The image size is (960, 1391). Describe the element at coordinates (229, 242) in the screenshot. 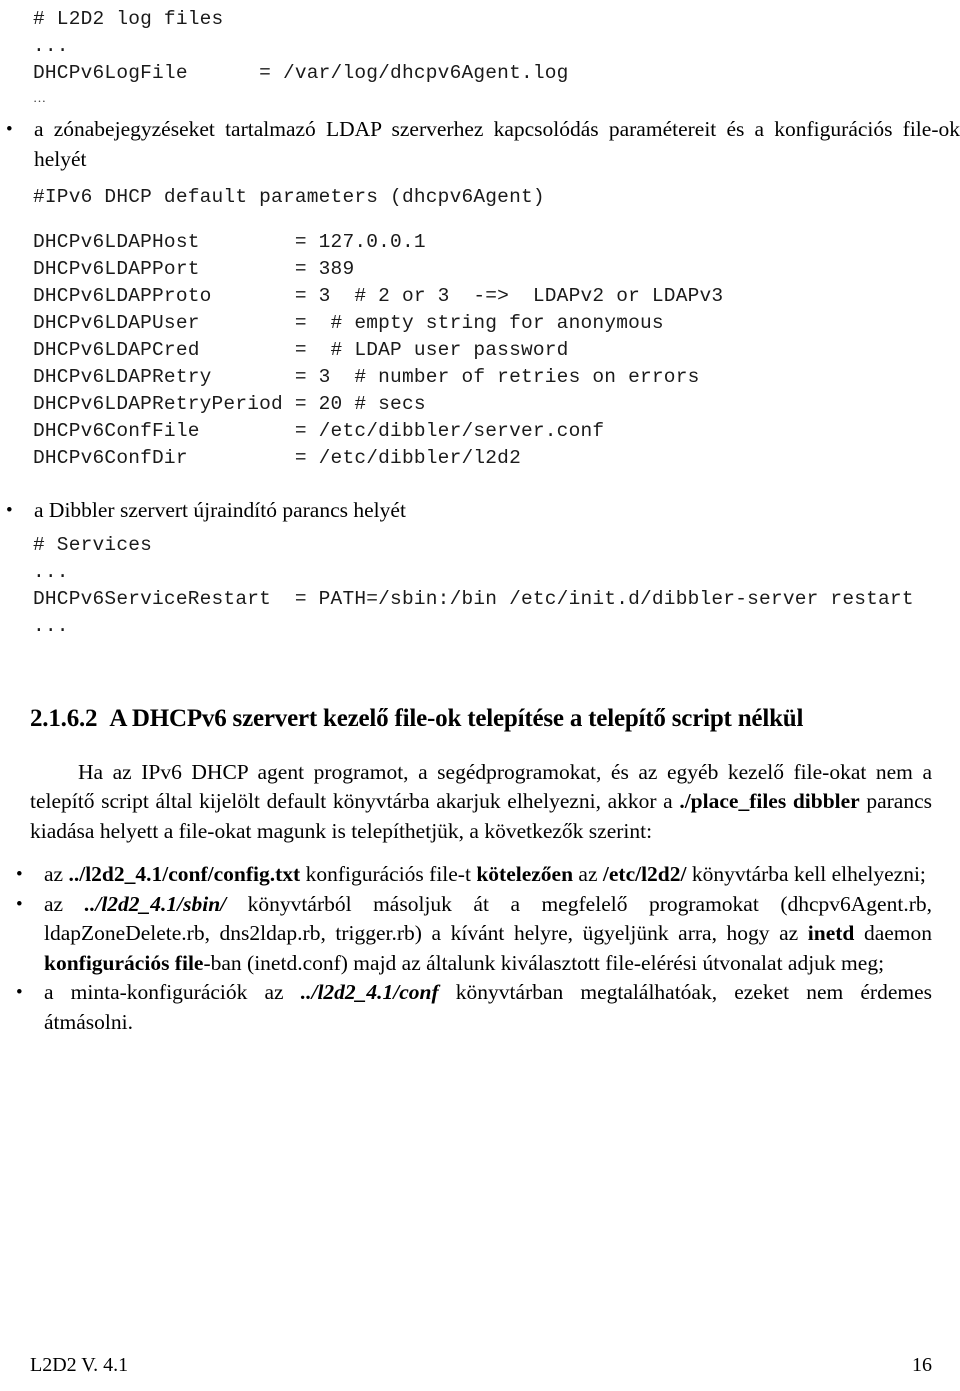

I see `ldap-config-line: DHCPv6LDAPHost = 127.0.0.1` at that location.